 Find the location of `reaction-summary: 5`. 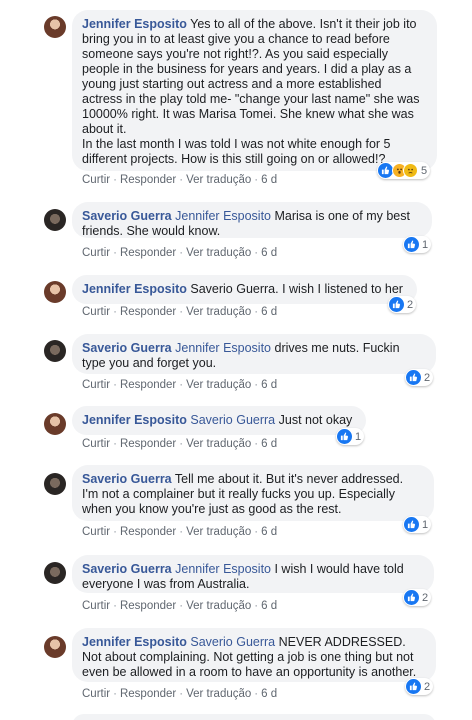

reaction-summary: 5 is located at coordinates (404, 170).